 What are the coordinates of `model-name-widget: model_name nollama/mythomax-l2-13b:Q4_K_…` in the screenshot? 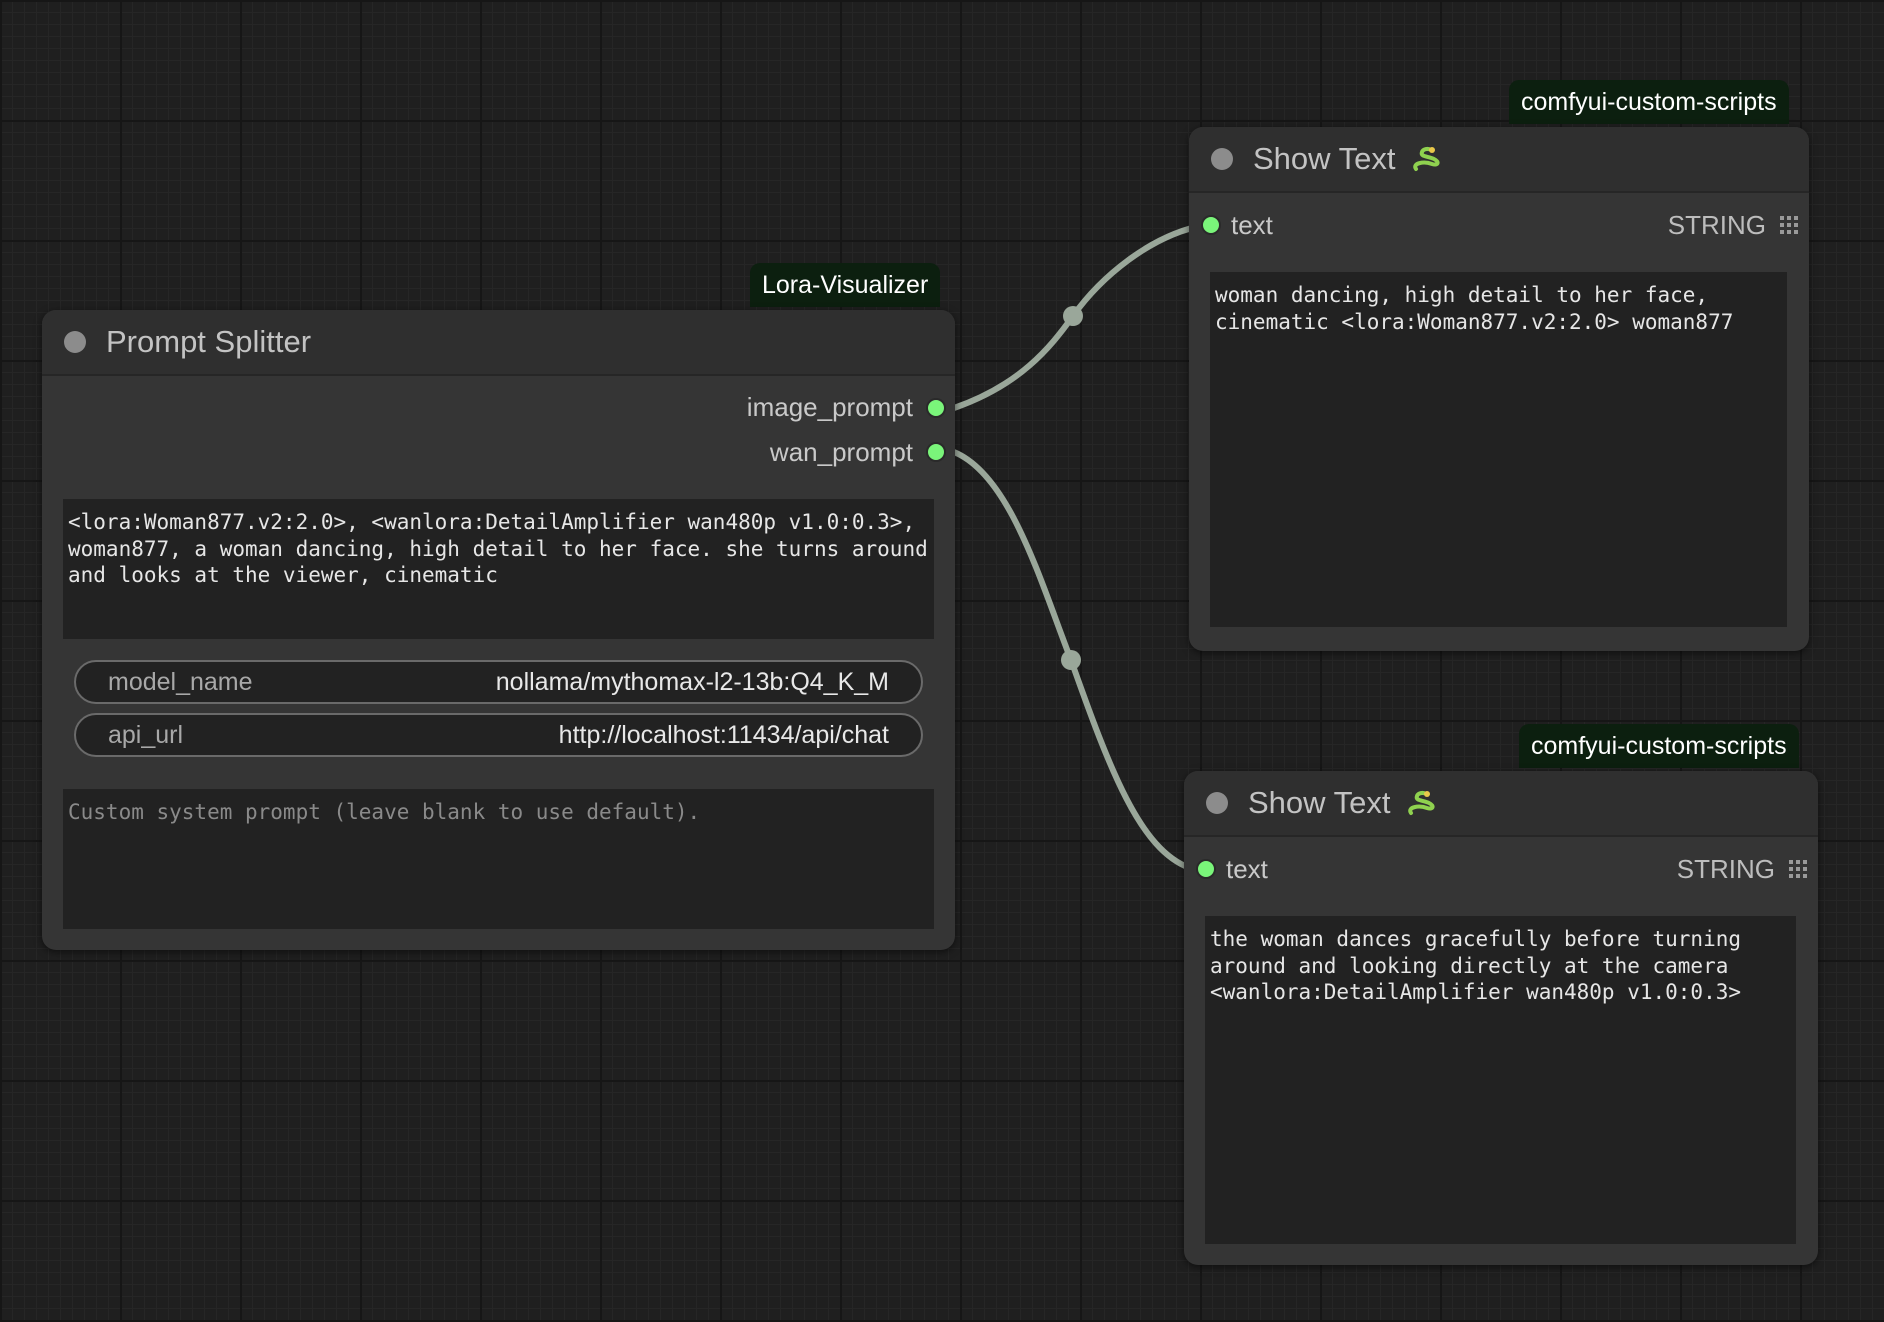 It's located at (498, 682).